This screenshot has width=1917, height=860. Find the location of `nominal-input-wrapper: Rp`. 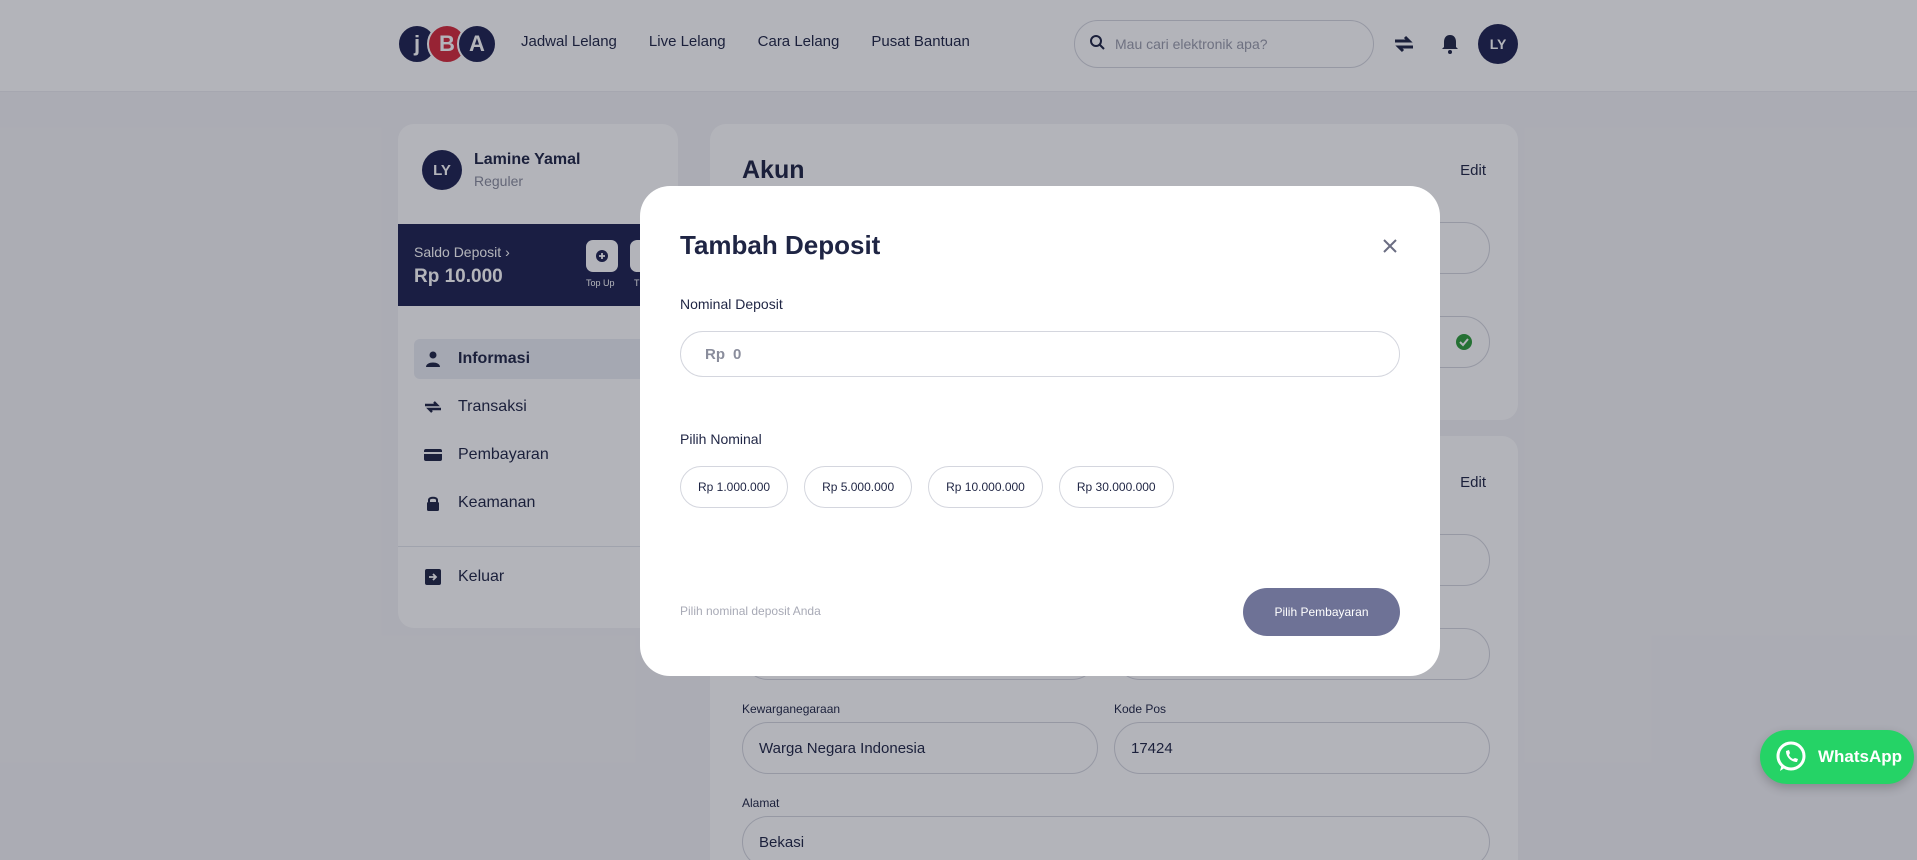

nominal-input-wrapper: Rp is located at coordinates (1040, 354).